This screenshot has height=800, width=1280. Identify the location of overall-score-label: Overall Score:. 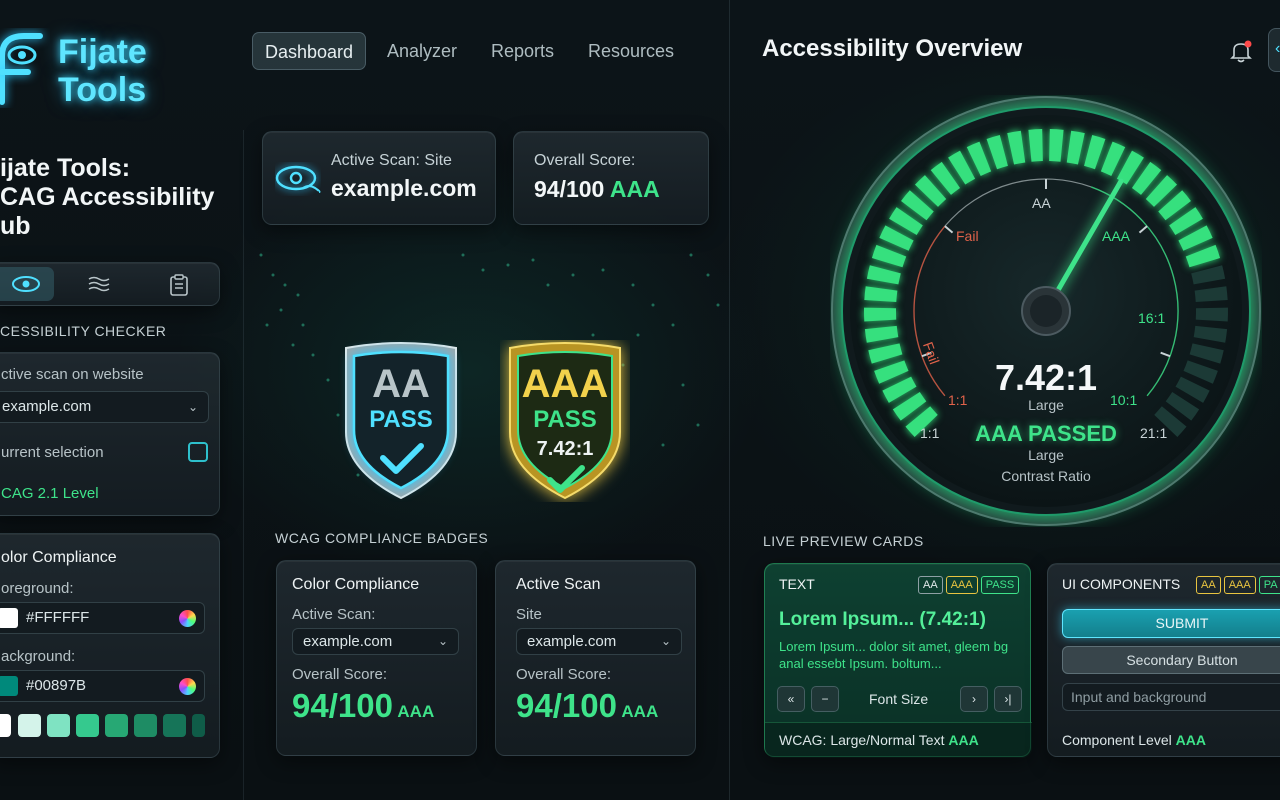
(585, 160).